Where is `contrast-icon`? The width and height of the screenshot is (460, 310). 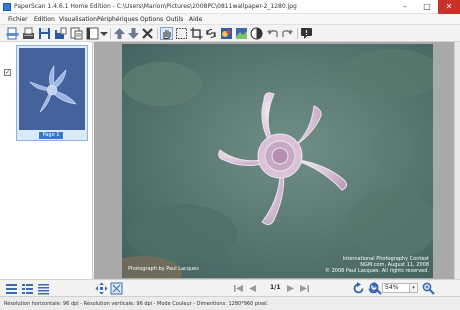
contrast-icon is located at coordinates (256, 33).